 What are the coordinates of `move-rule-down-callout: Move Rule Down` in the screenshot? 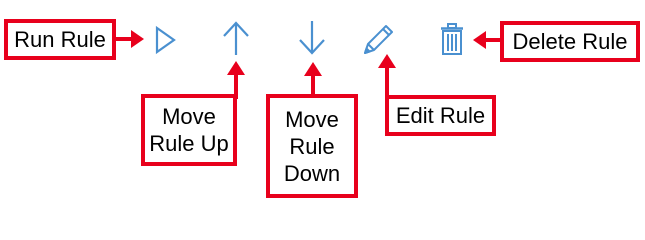 It's located at (312, 146).